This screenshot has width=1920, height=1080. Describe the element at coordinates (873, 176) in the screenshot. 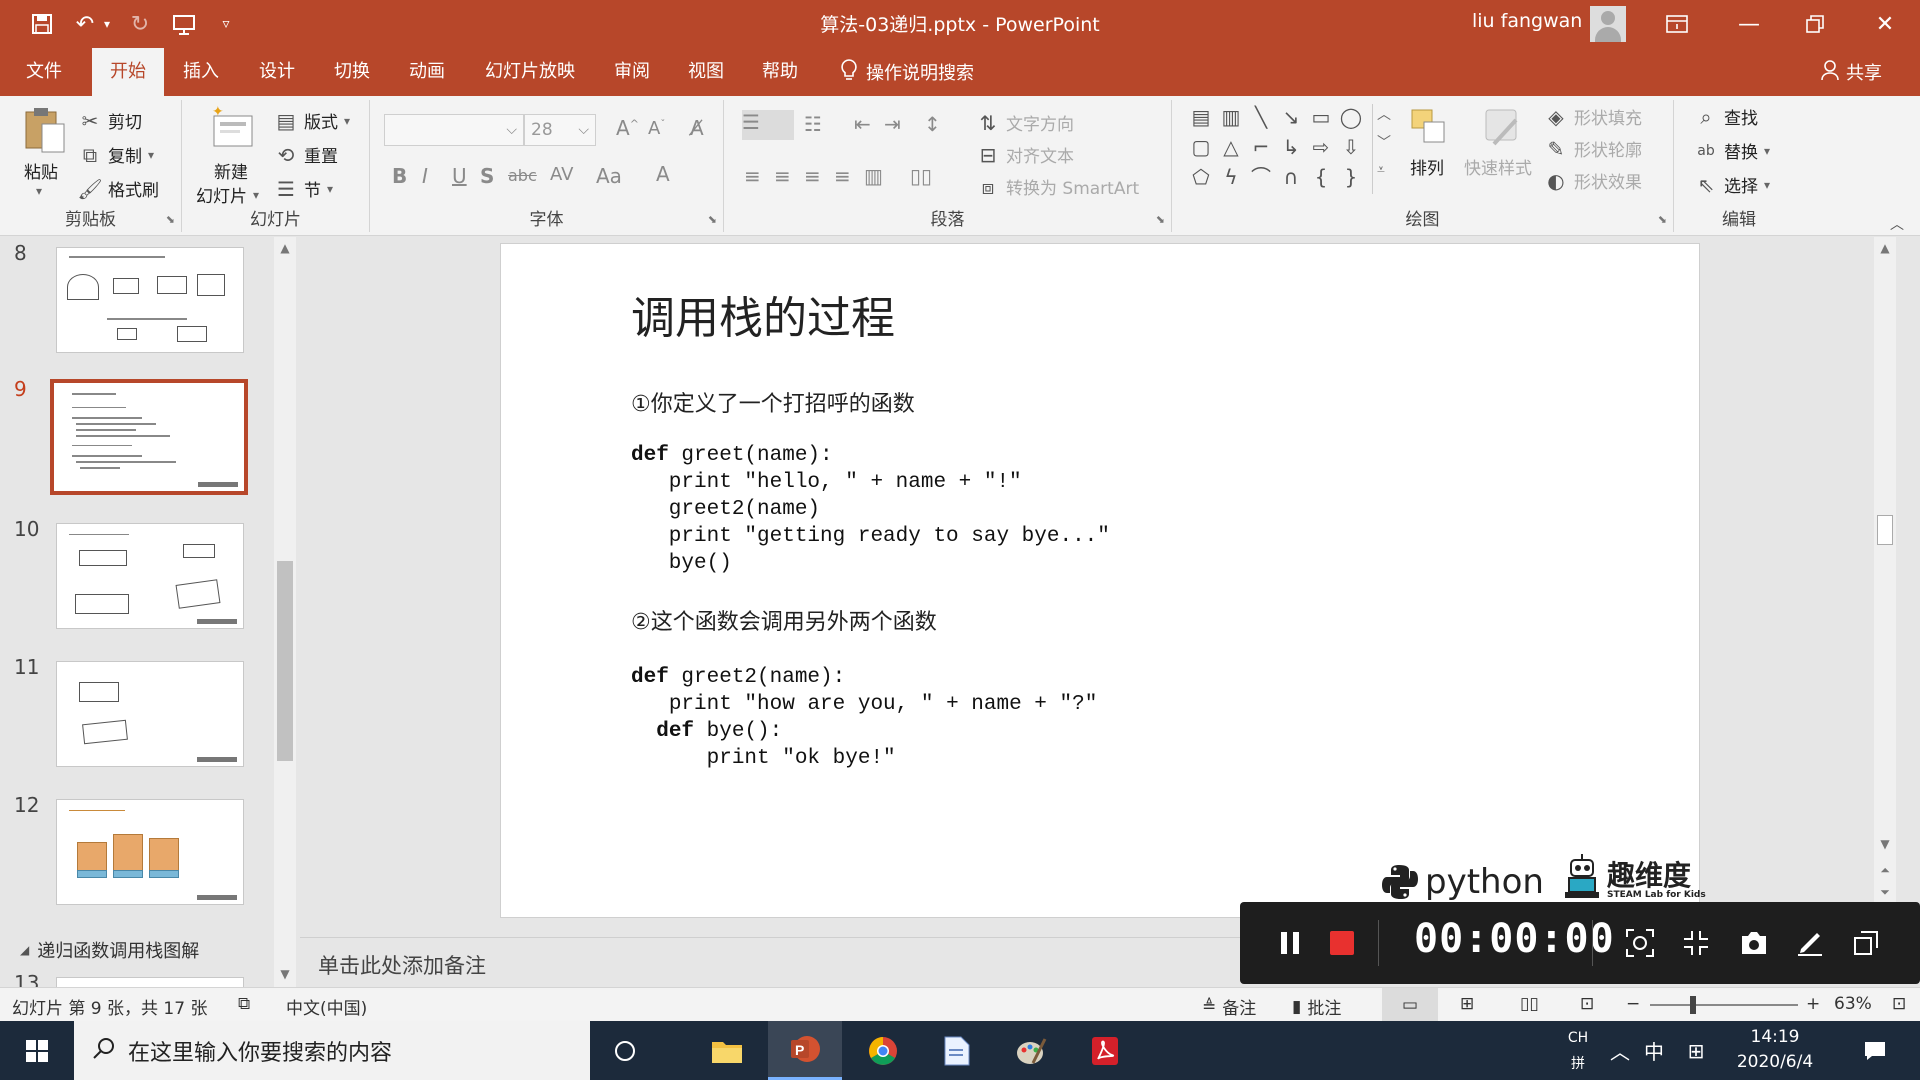

I see `distributed-icon: ▥` at that location.